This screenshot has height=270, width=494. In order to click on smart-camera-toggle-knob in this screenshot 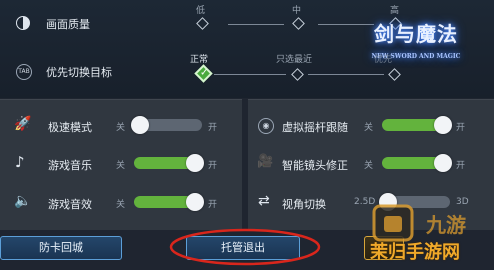, I will do `click(443, 163)`.